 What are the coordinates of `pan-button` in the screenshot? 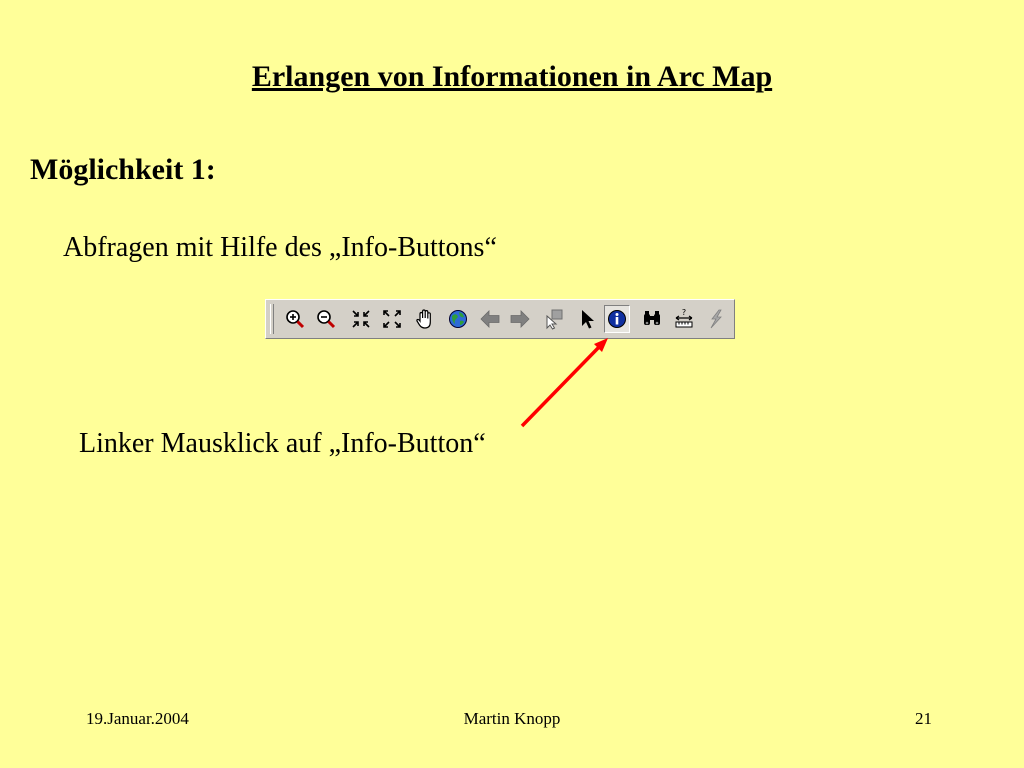 It's located at (425, 319).